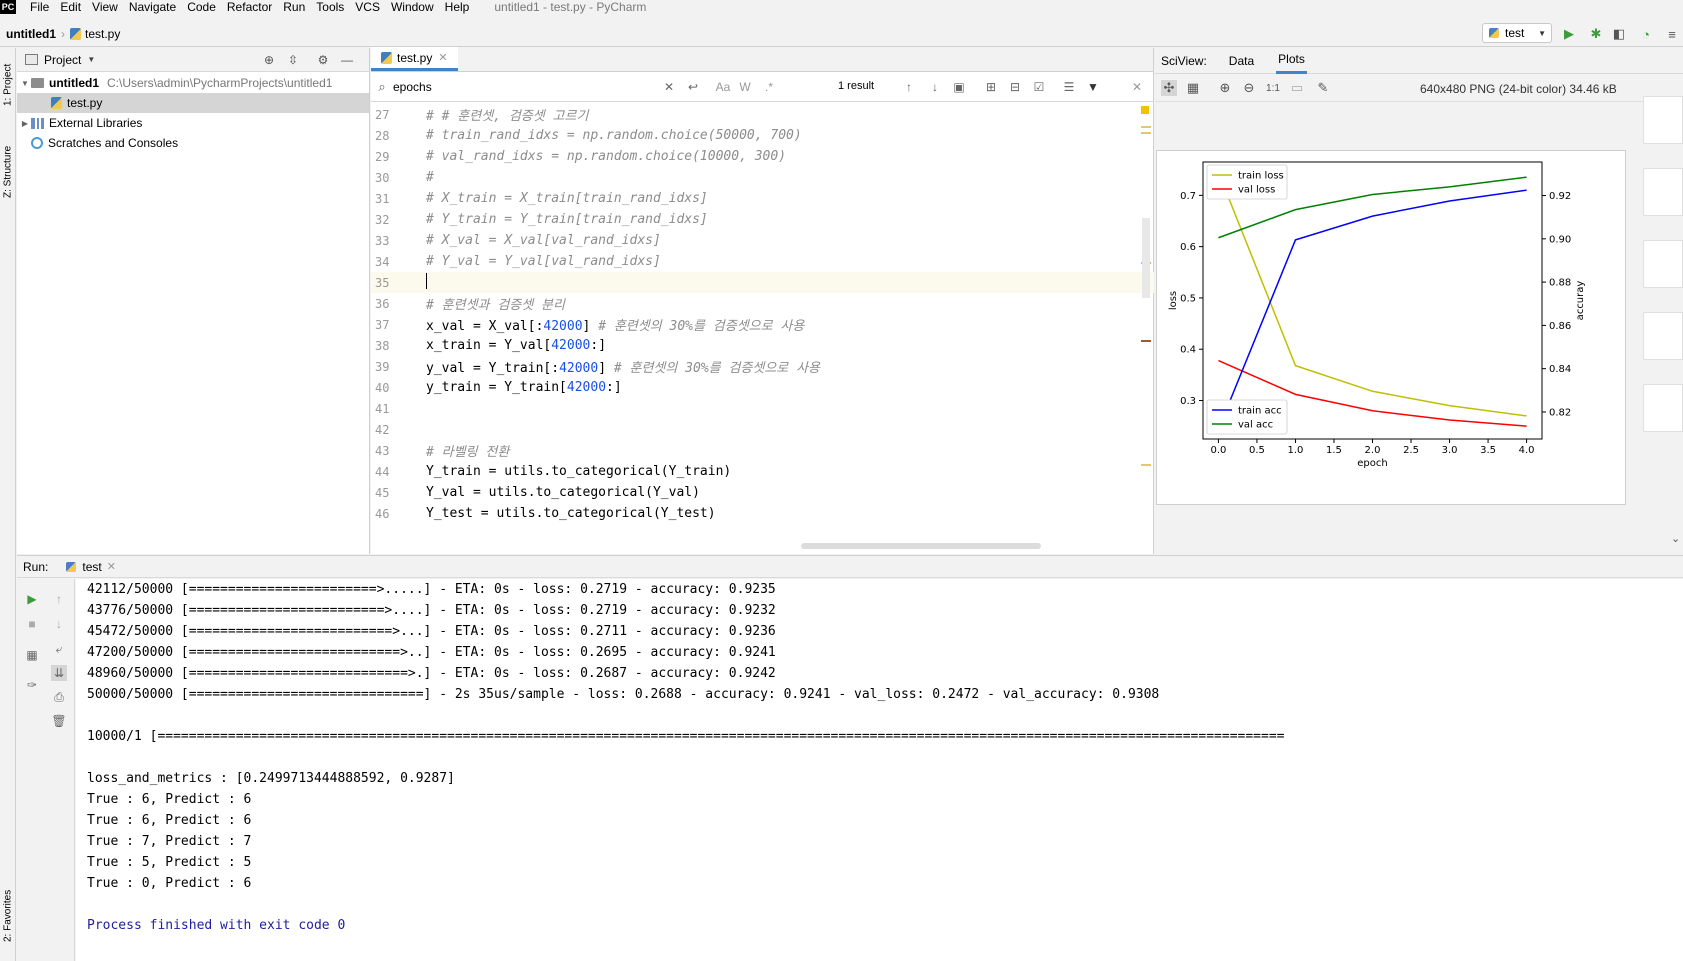 The width and height of the screenshot is (1683, 961). Describe the element at coordinates (769, 87) in the screenshot. I see `regex-toggle: .*` at that location.